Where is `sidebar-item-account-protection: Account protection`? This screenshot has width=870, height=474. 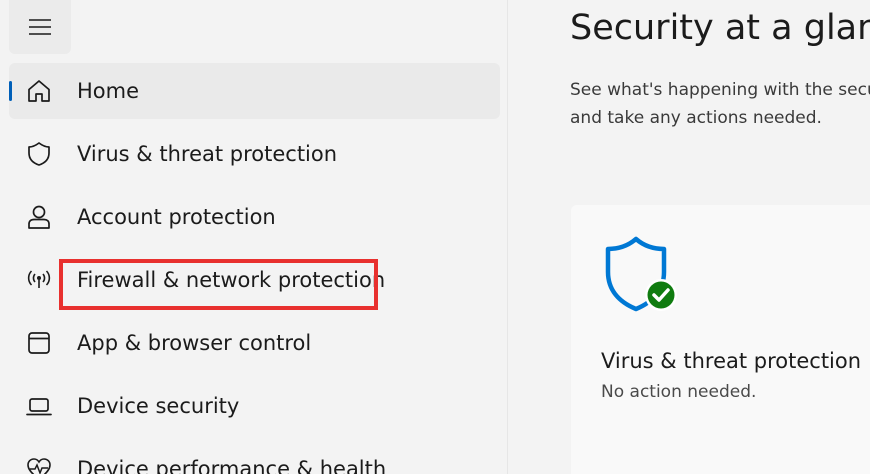 sidebar-item-account-protection: Account protection is located at coordinates (254, 217).